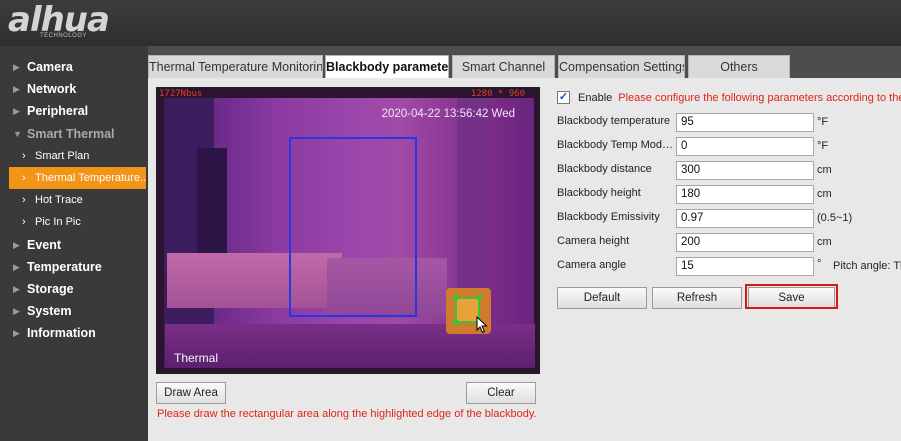 Image resolution: width=901 pixels, height=441 pixels. I want to click on sidebar-subitem-hot-trace: › Hot Trace, so click(74, 200).